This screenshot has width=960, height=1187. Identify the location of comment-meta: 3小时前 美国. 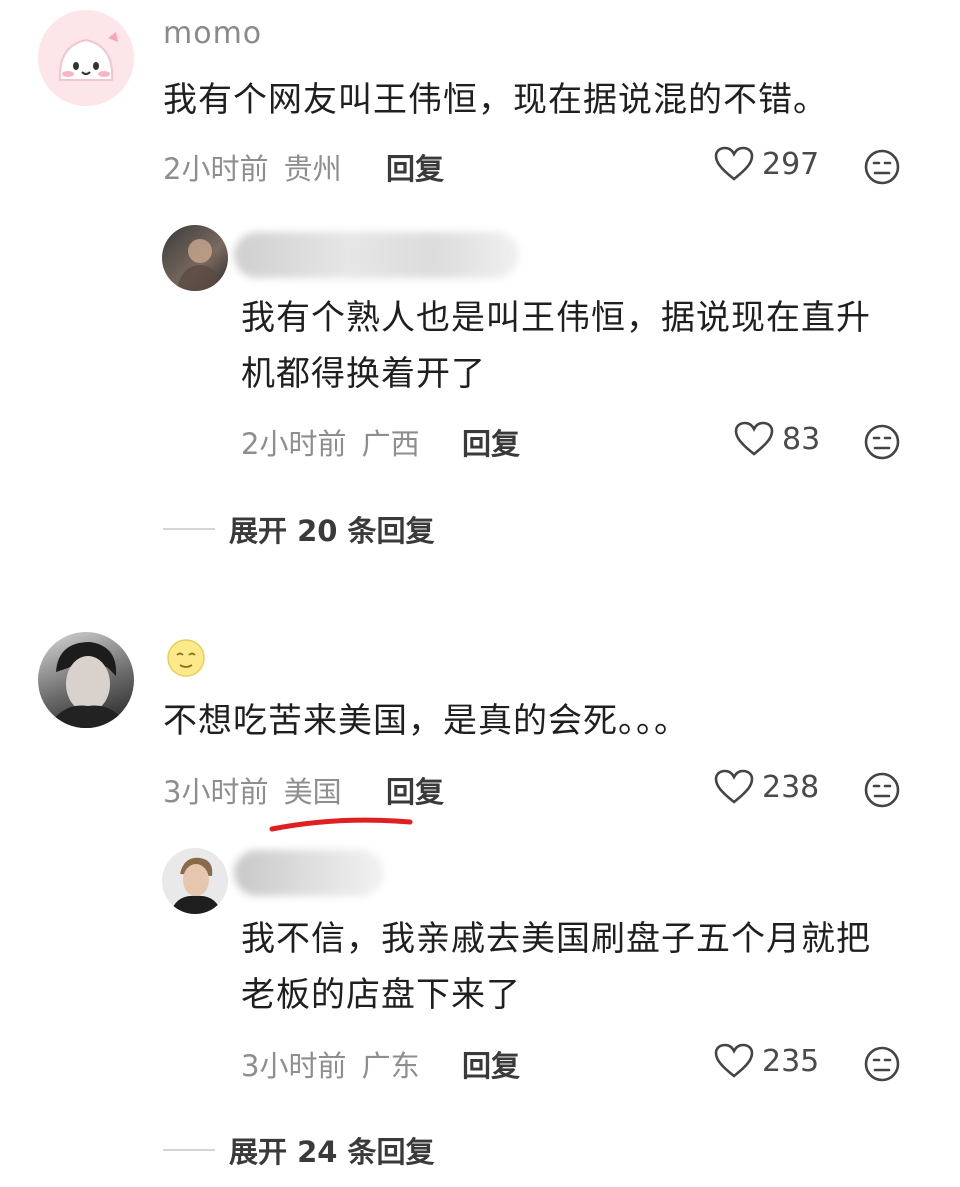
(252, 790).